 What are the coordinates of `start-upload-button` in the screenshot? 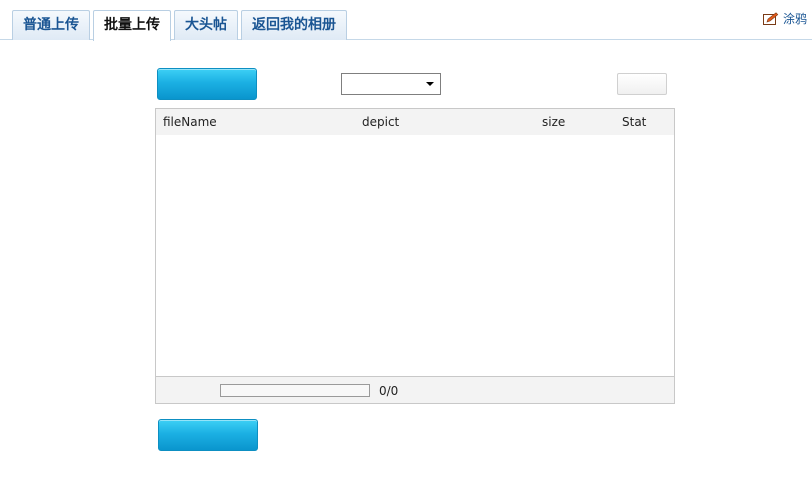 It's located at (208, 435).